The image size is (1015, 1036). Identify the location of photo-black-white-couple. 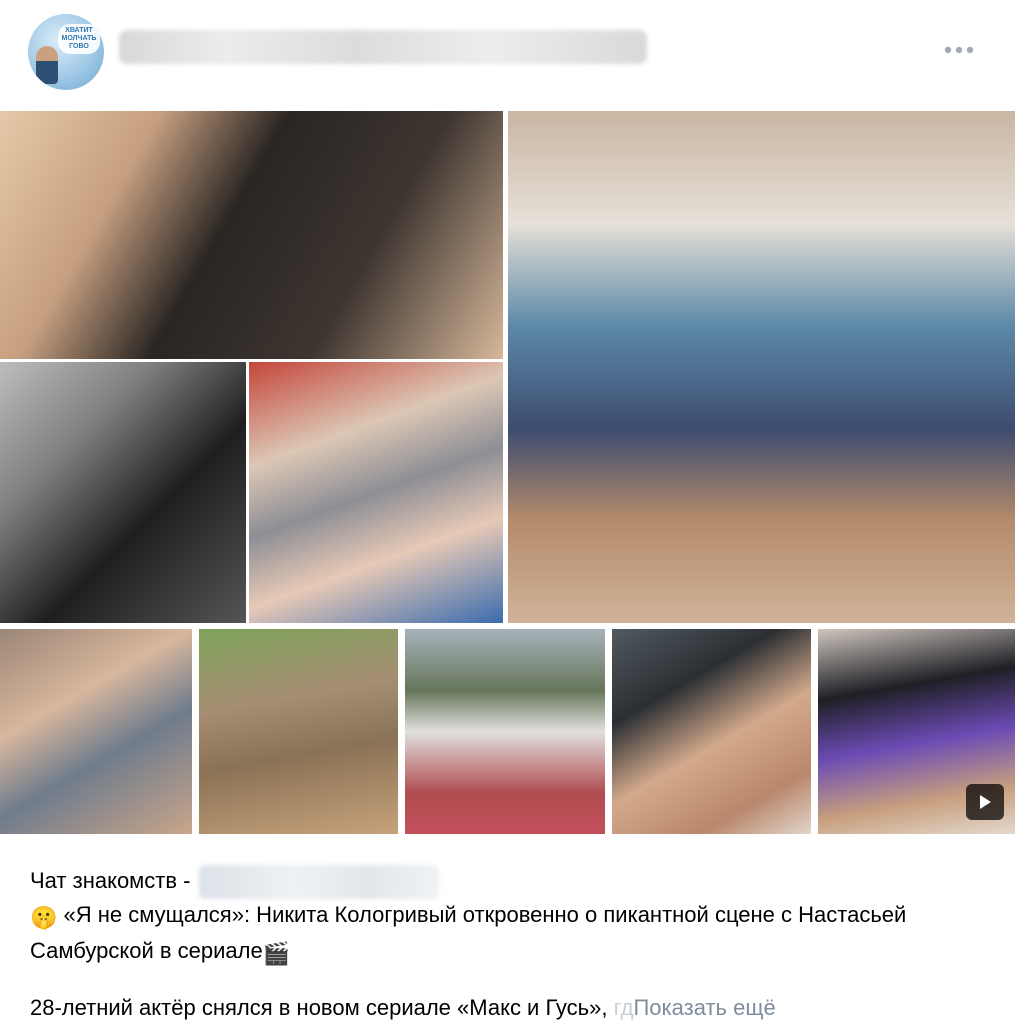
(123, 492).